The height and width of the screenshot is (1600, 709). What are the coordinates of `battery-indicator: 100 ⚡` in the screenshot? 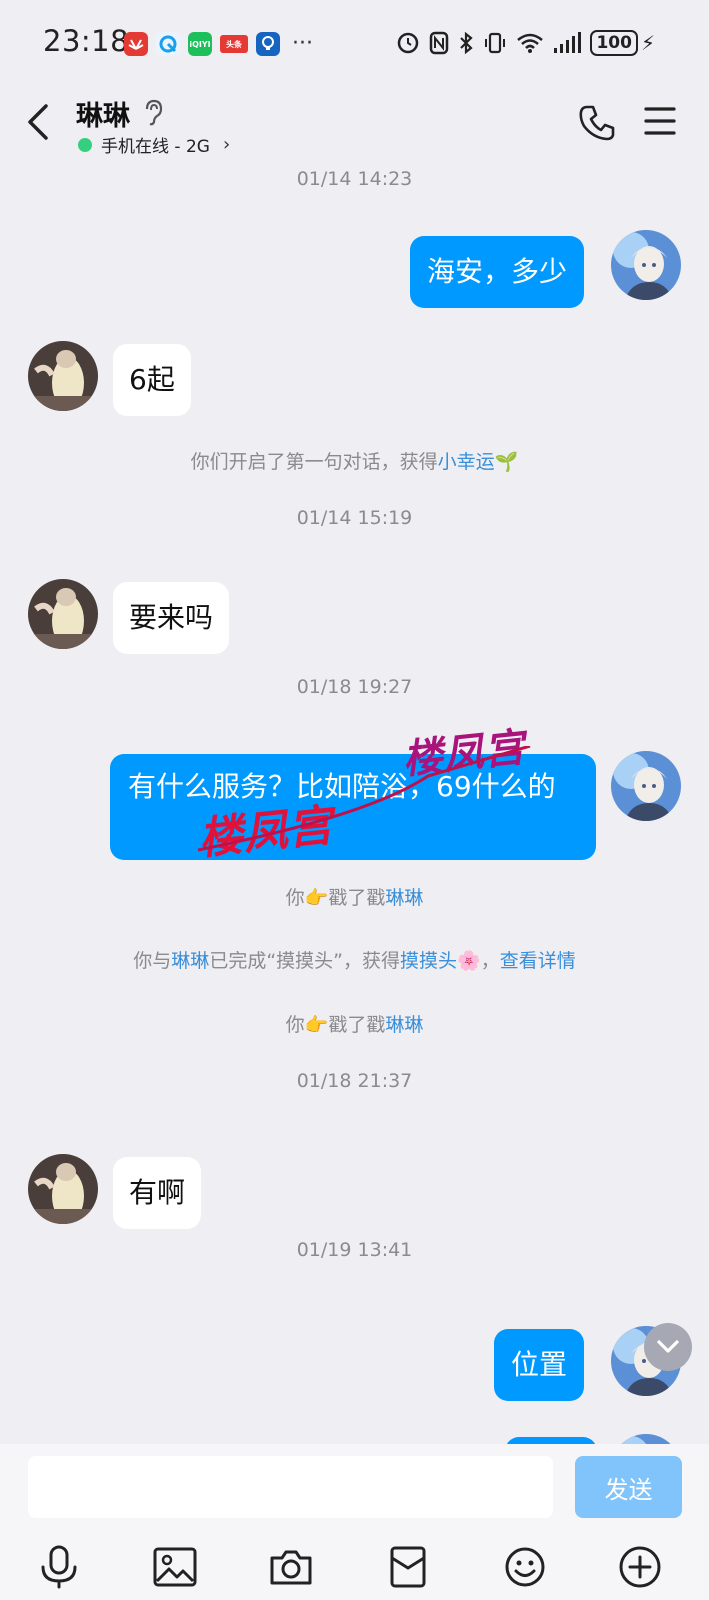 It's located at (622, 43).